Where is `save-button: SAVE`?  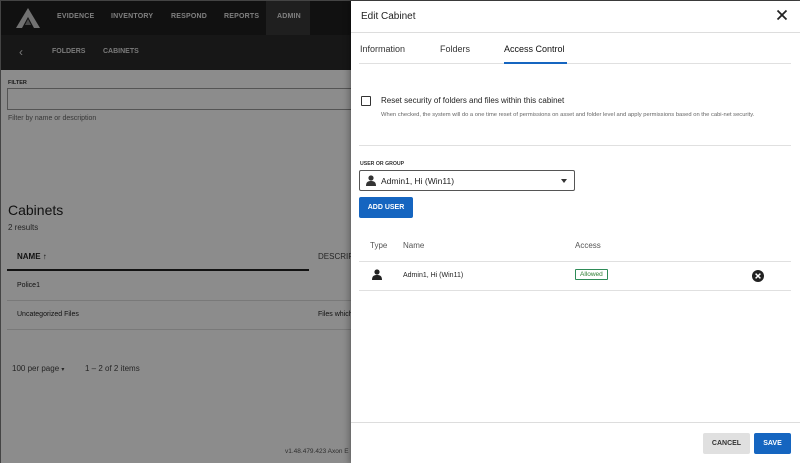 save-button: SAVE is located at coordinates (772, 443).